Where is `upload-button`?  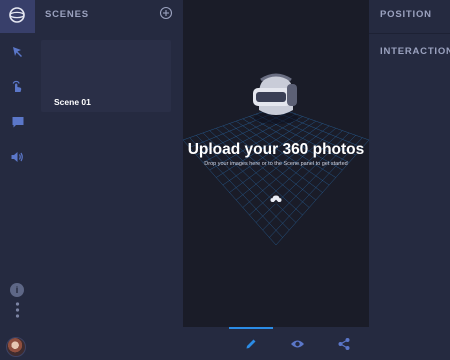
upload-button is located at coordinates (276, 200).